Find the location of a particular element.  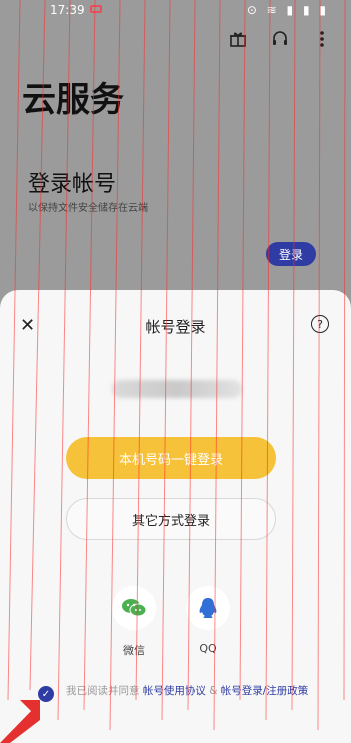

status-time: 17:39 is located at coordinates (67, 10).